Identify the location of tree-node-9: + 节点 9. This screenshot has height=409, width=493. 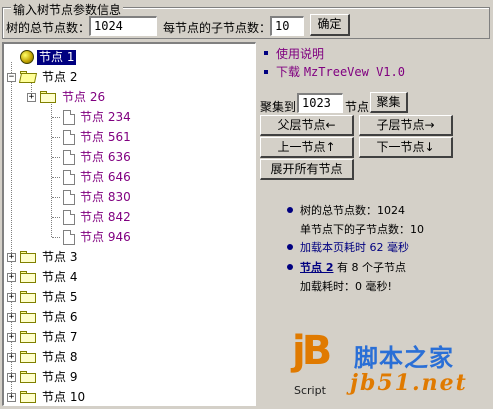
(43, 377).